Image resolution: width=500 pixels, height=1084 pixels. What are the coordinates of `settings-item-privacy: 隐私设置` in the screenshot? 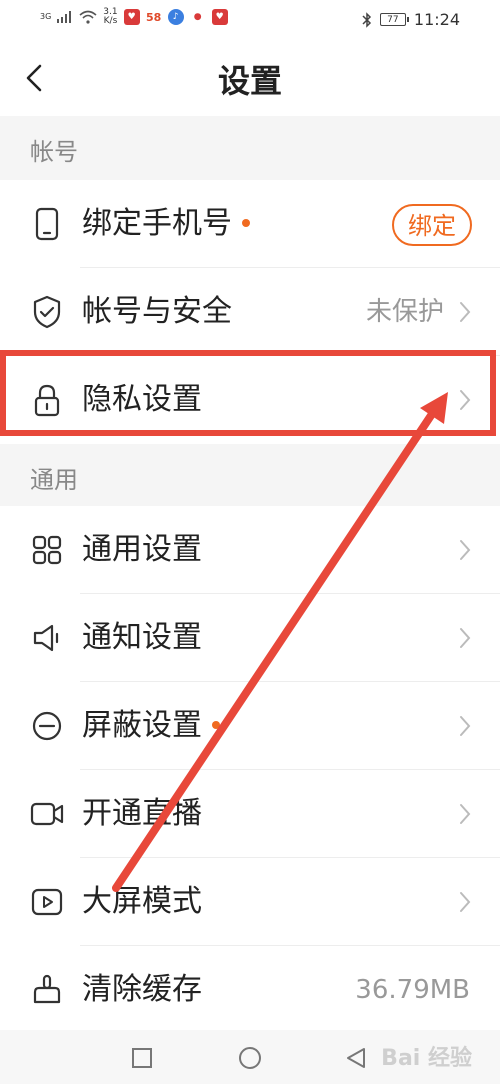 It's located at (250, 400).